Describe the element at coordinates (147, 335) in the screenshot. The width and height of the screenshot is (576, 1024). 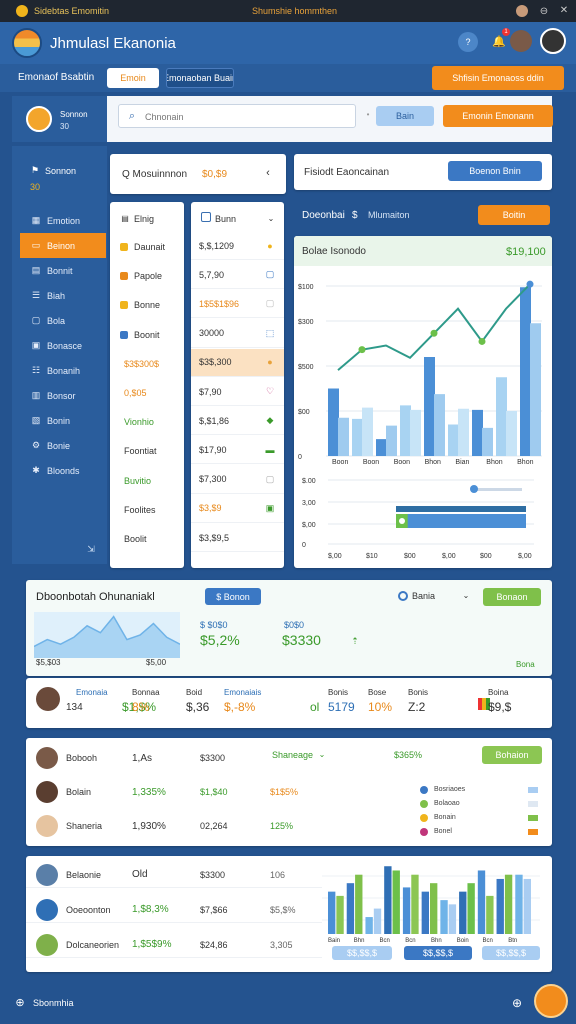
I see `list-row: Boonit` at that location.